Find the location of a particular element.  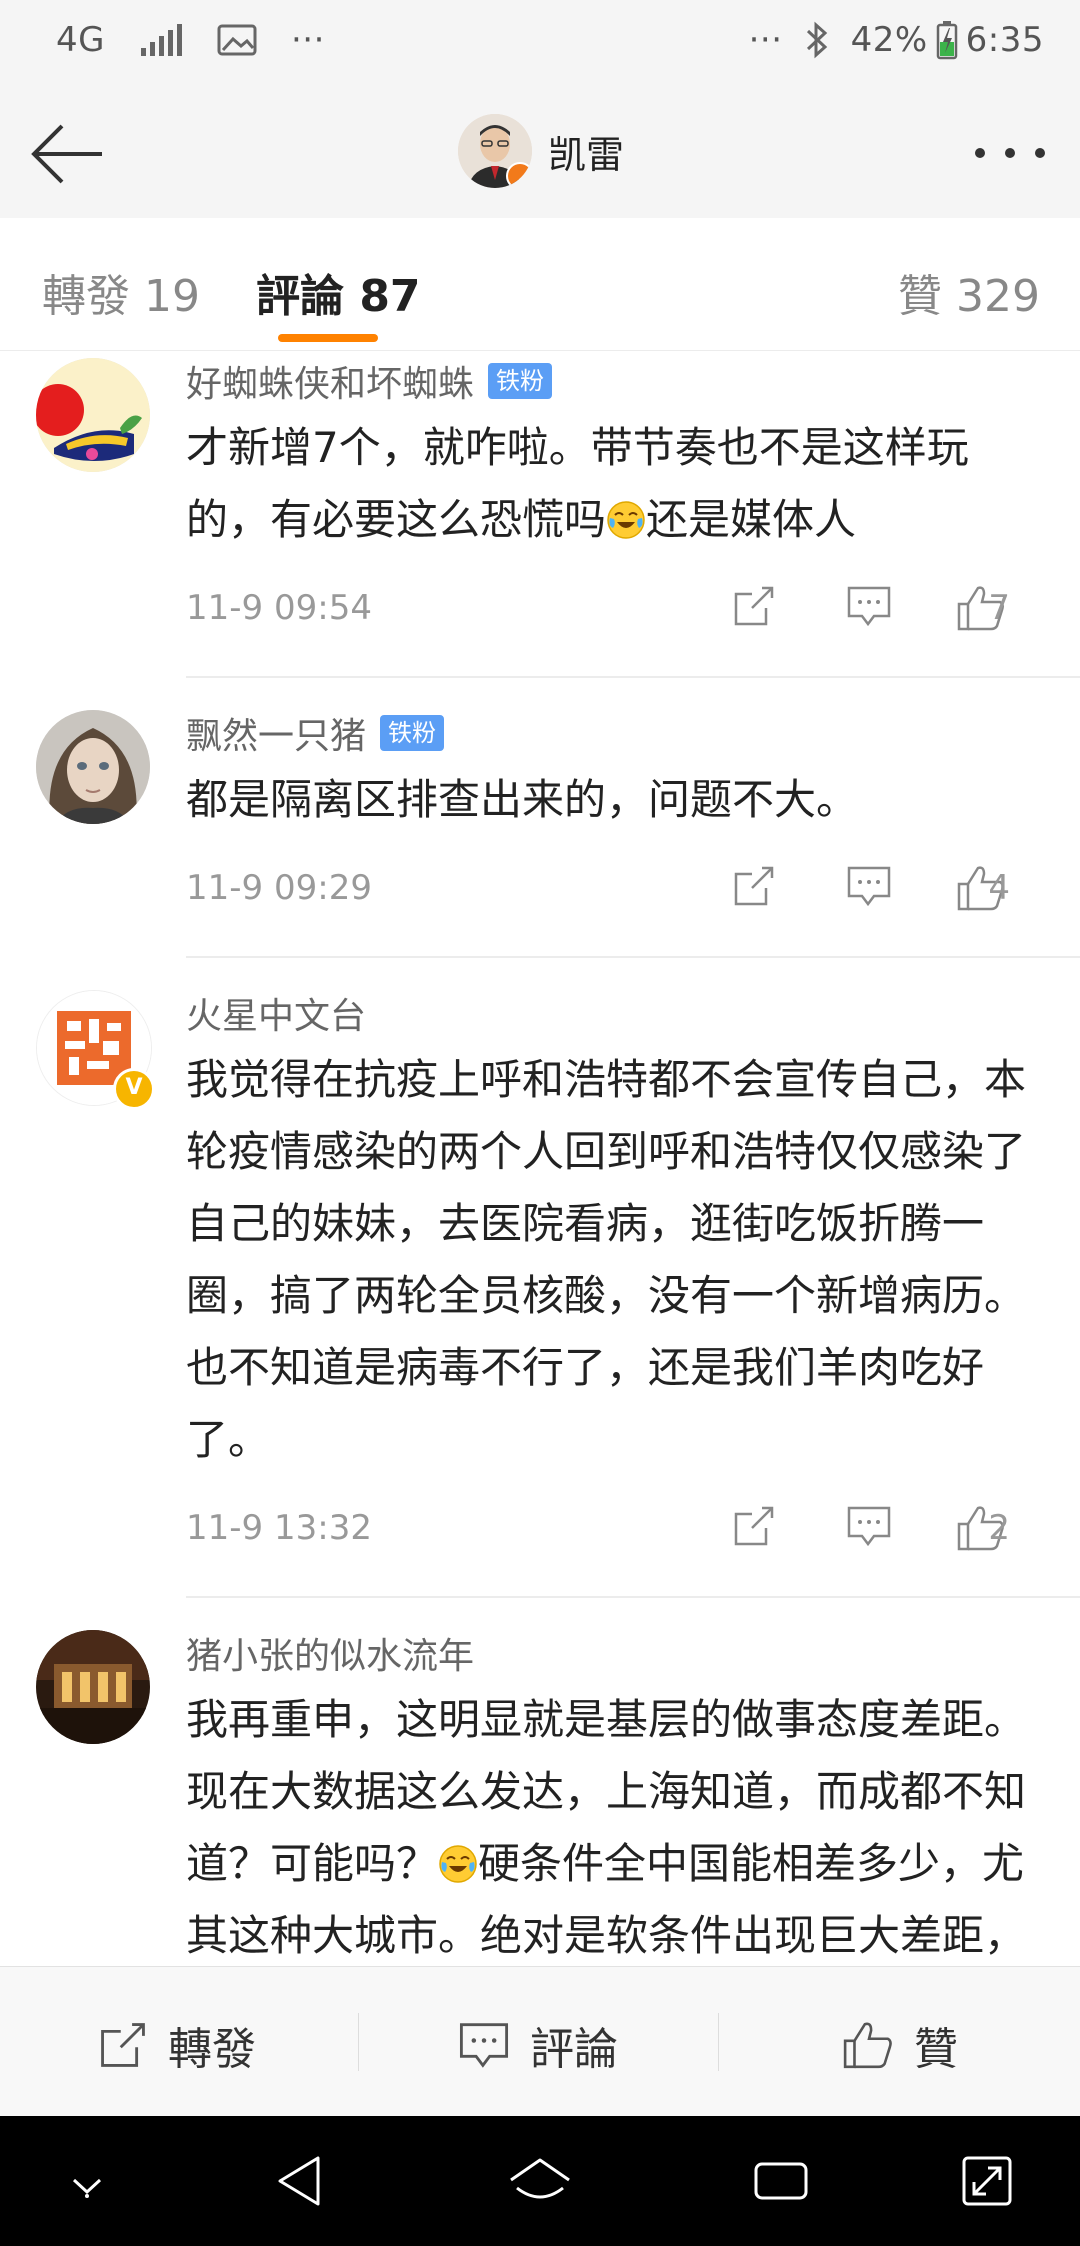

verified-badge is located at coordinates (519, 175).